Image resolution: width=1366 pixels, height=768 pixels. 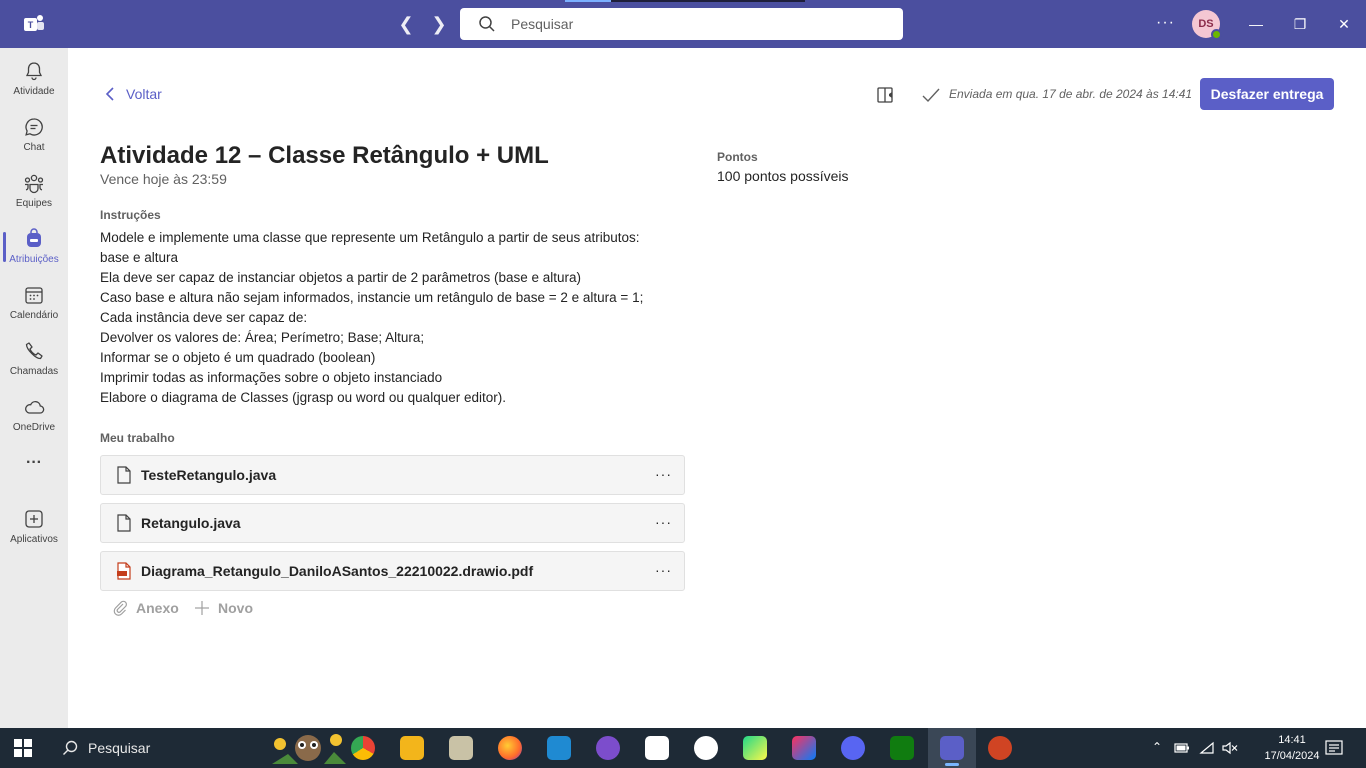 I want to click on file-item: TesteRetangulo.java ···, so click(x=392, y=475).